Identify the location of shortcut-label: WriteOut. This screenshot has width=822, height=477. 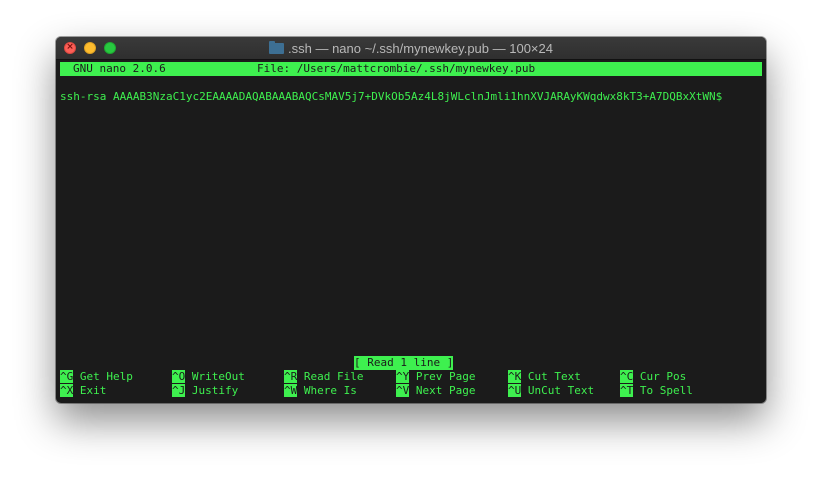
(215, 376).